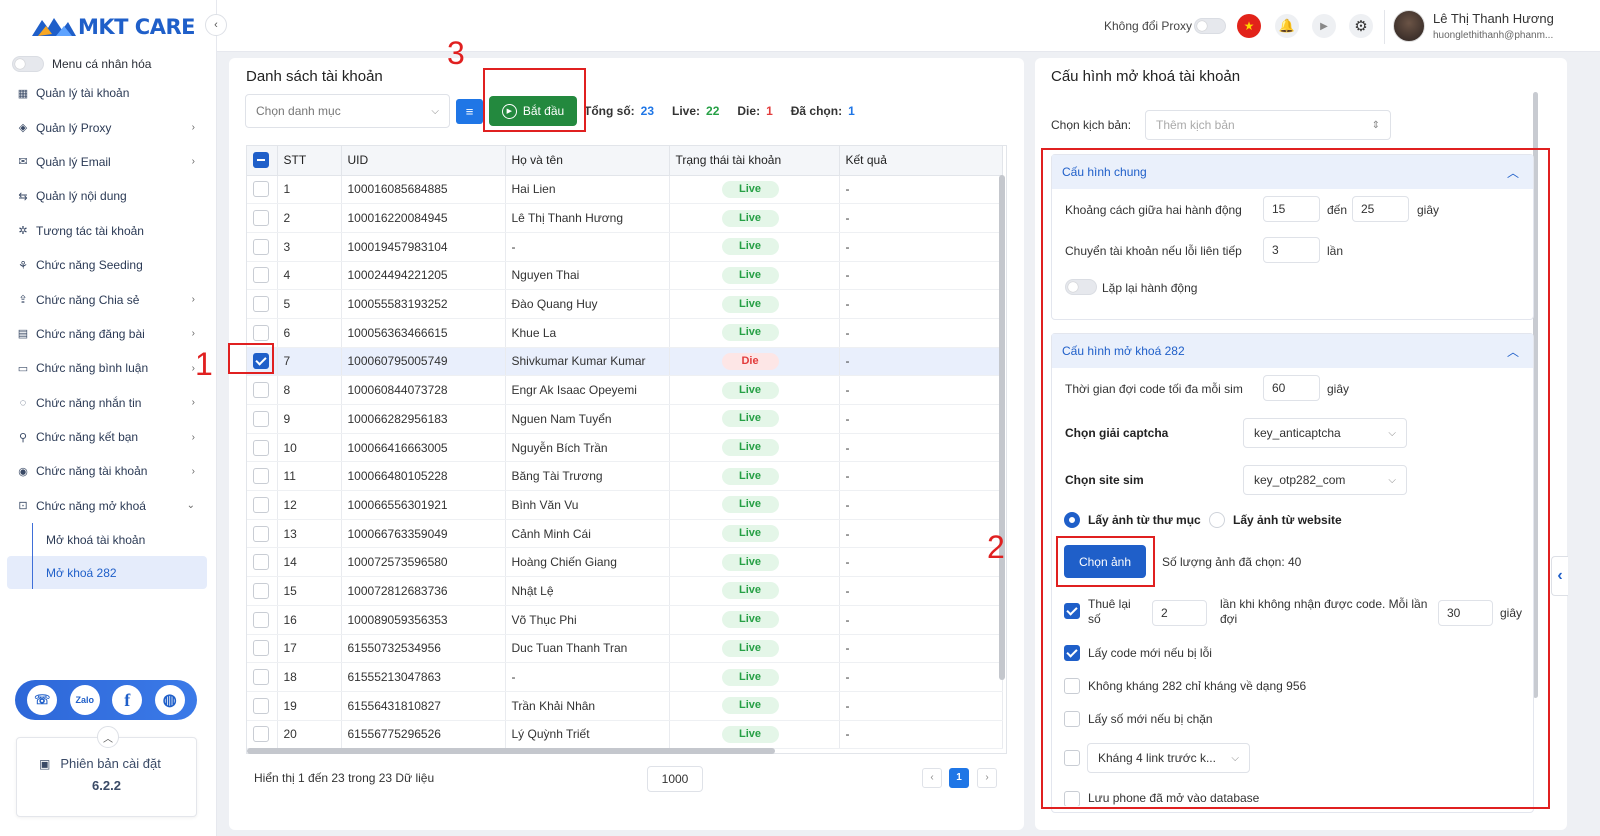 The image size is (1600, 836). Describe the element at coordinates (625, 419) in the screenshot. I see `table-row: 9 100066282956183 Nguen Nam Tuyển Live -` at that location.